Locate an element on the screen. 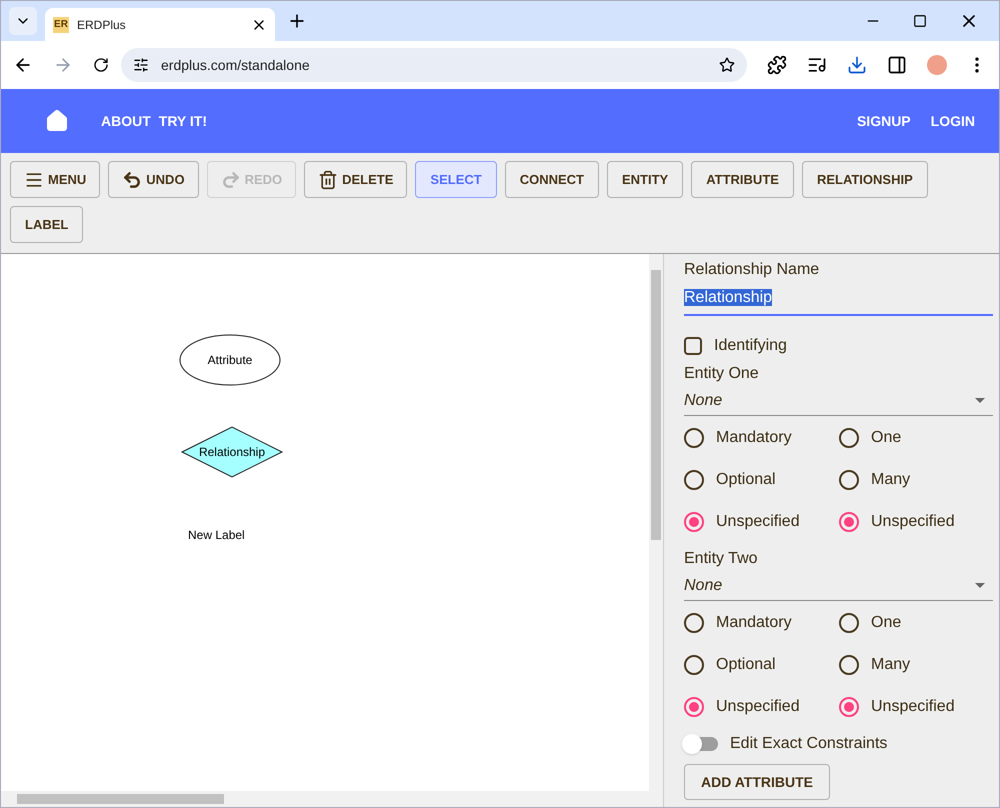 This screenshot has width=1000, height=808. home-icon is located at coordinates (57, 121).